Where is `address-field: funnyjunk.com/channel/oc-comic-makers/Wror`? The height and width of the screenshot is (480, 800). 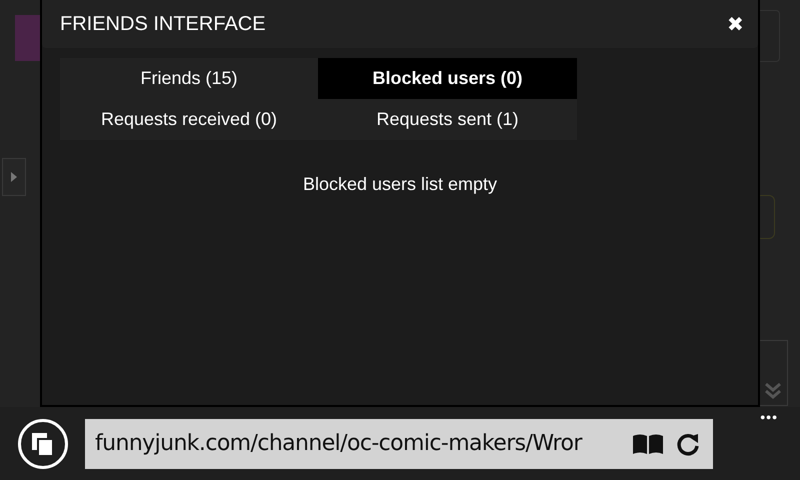 address-field: funnyjunk.com/channel/oc-comic-makers/Wror is located at coordinates (399, 443).